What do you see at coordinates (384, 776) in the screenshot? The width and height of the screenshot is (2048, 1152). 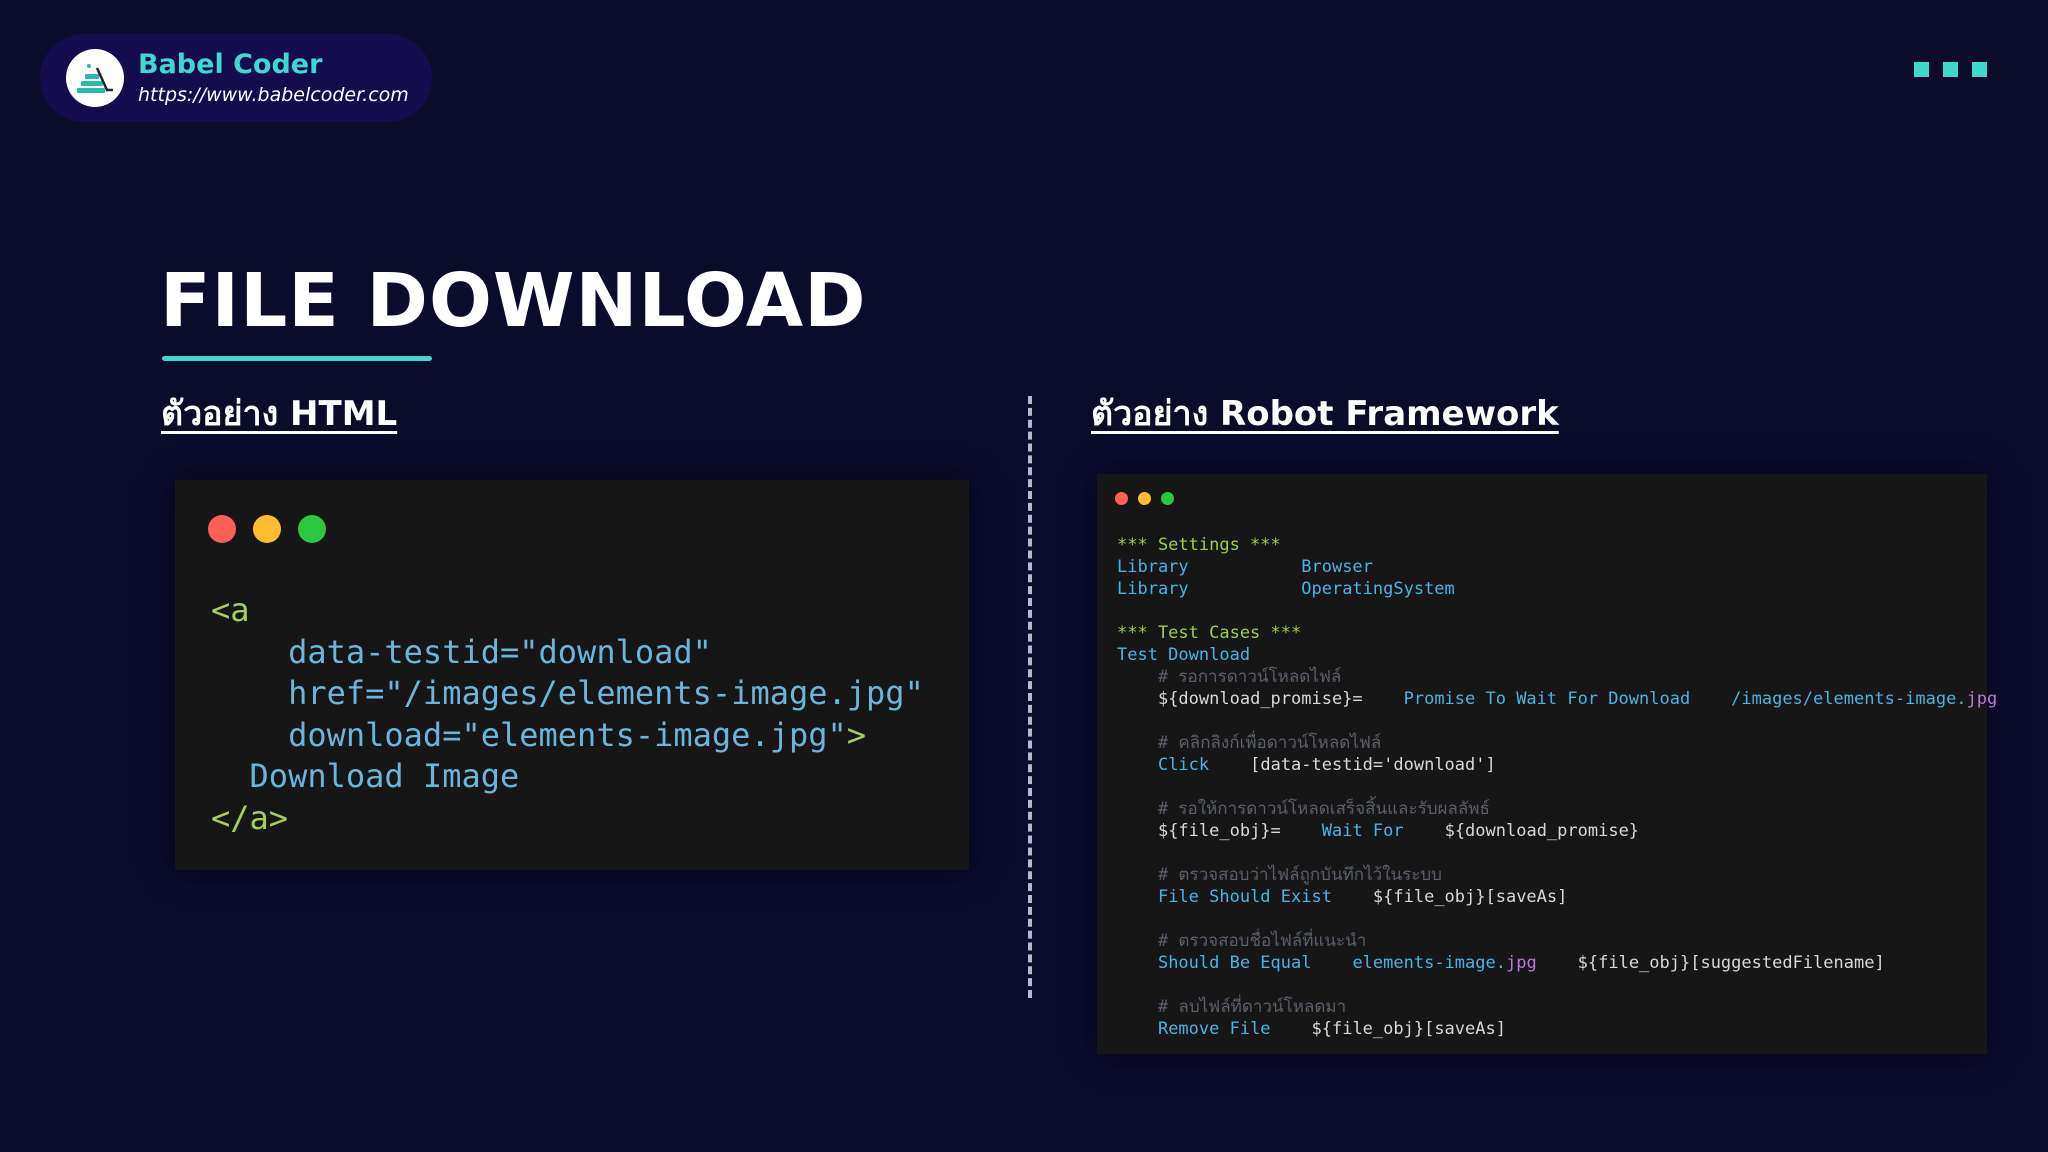 I see `code-token: Download Image` at bounding box center [384, 776].